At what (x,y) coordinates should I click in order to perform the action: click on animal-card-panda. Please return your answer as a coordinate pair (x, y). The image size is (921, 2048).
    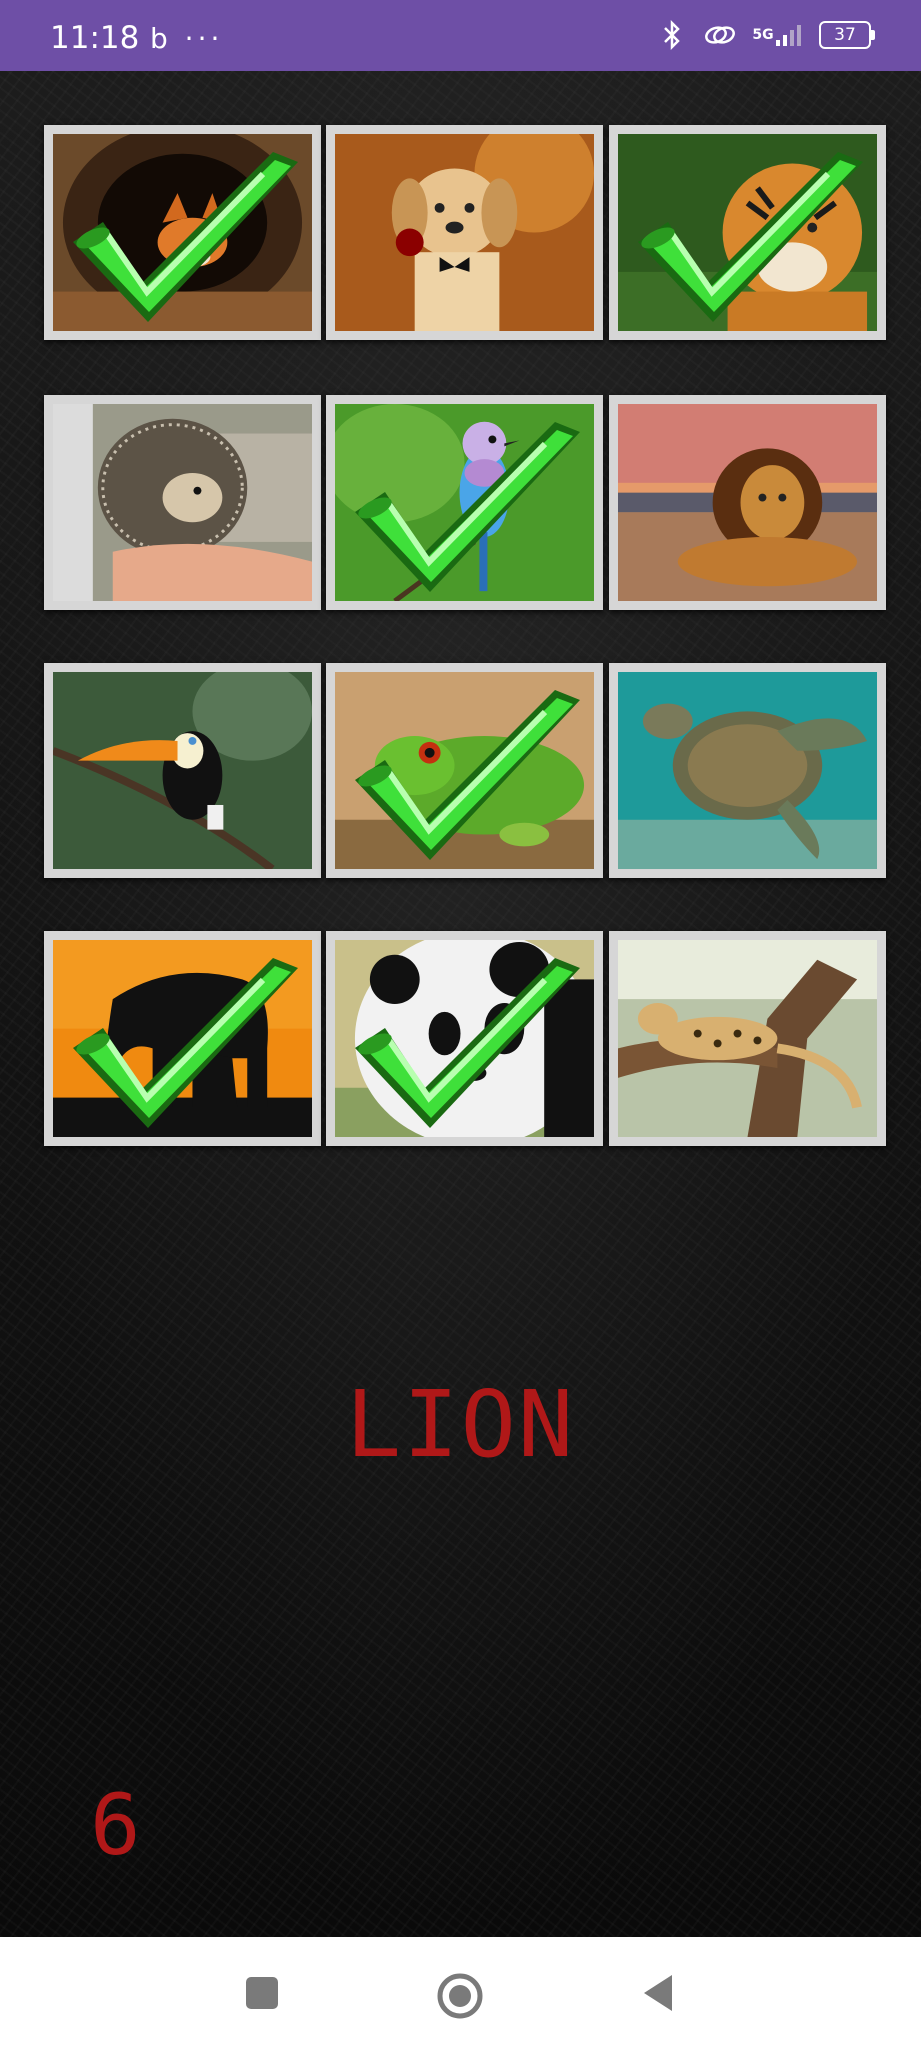
    Looking at the image, I should click on (464, 1038).